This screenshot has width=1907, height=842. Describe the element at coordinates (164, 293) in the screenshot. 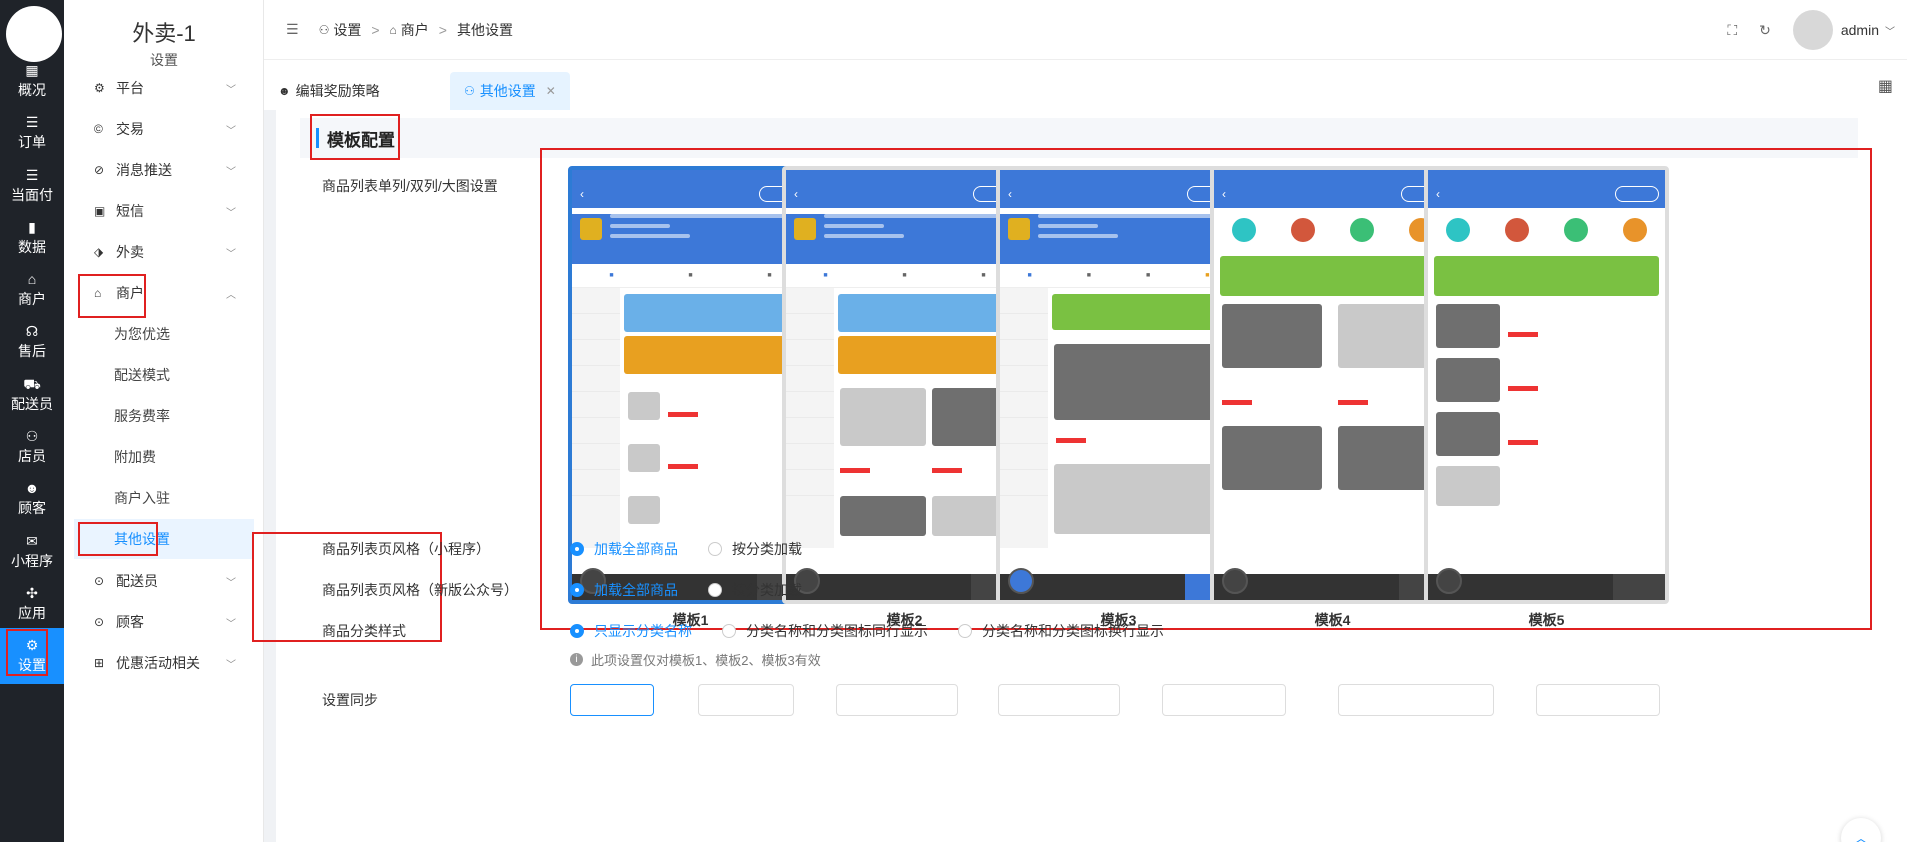

I see `menu-item-merchant: ⌂ 商户 ︿` at that location.